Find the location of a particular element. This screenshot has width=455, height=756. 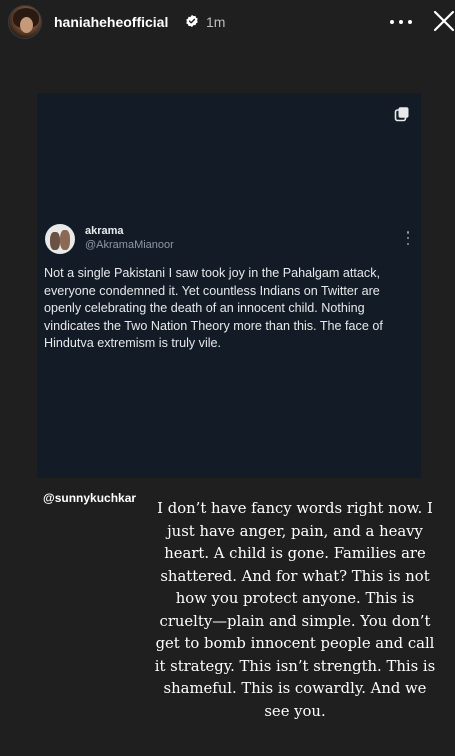

story-header: haniaheheofficial 1m is located at coordinates (227, 23).